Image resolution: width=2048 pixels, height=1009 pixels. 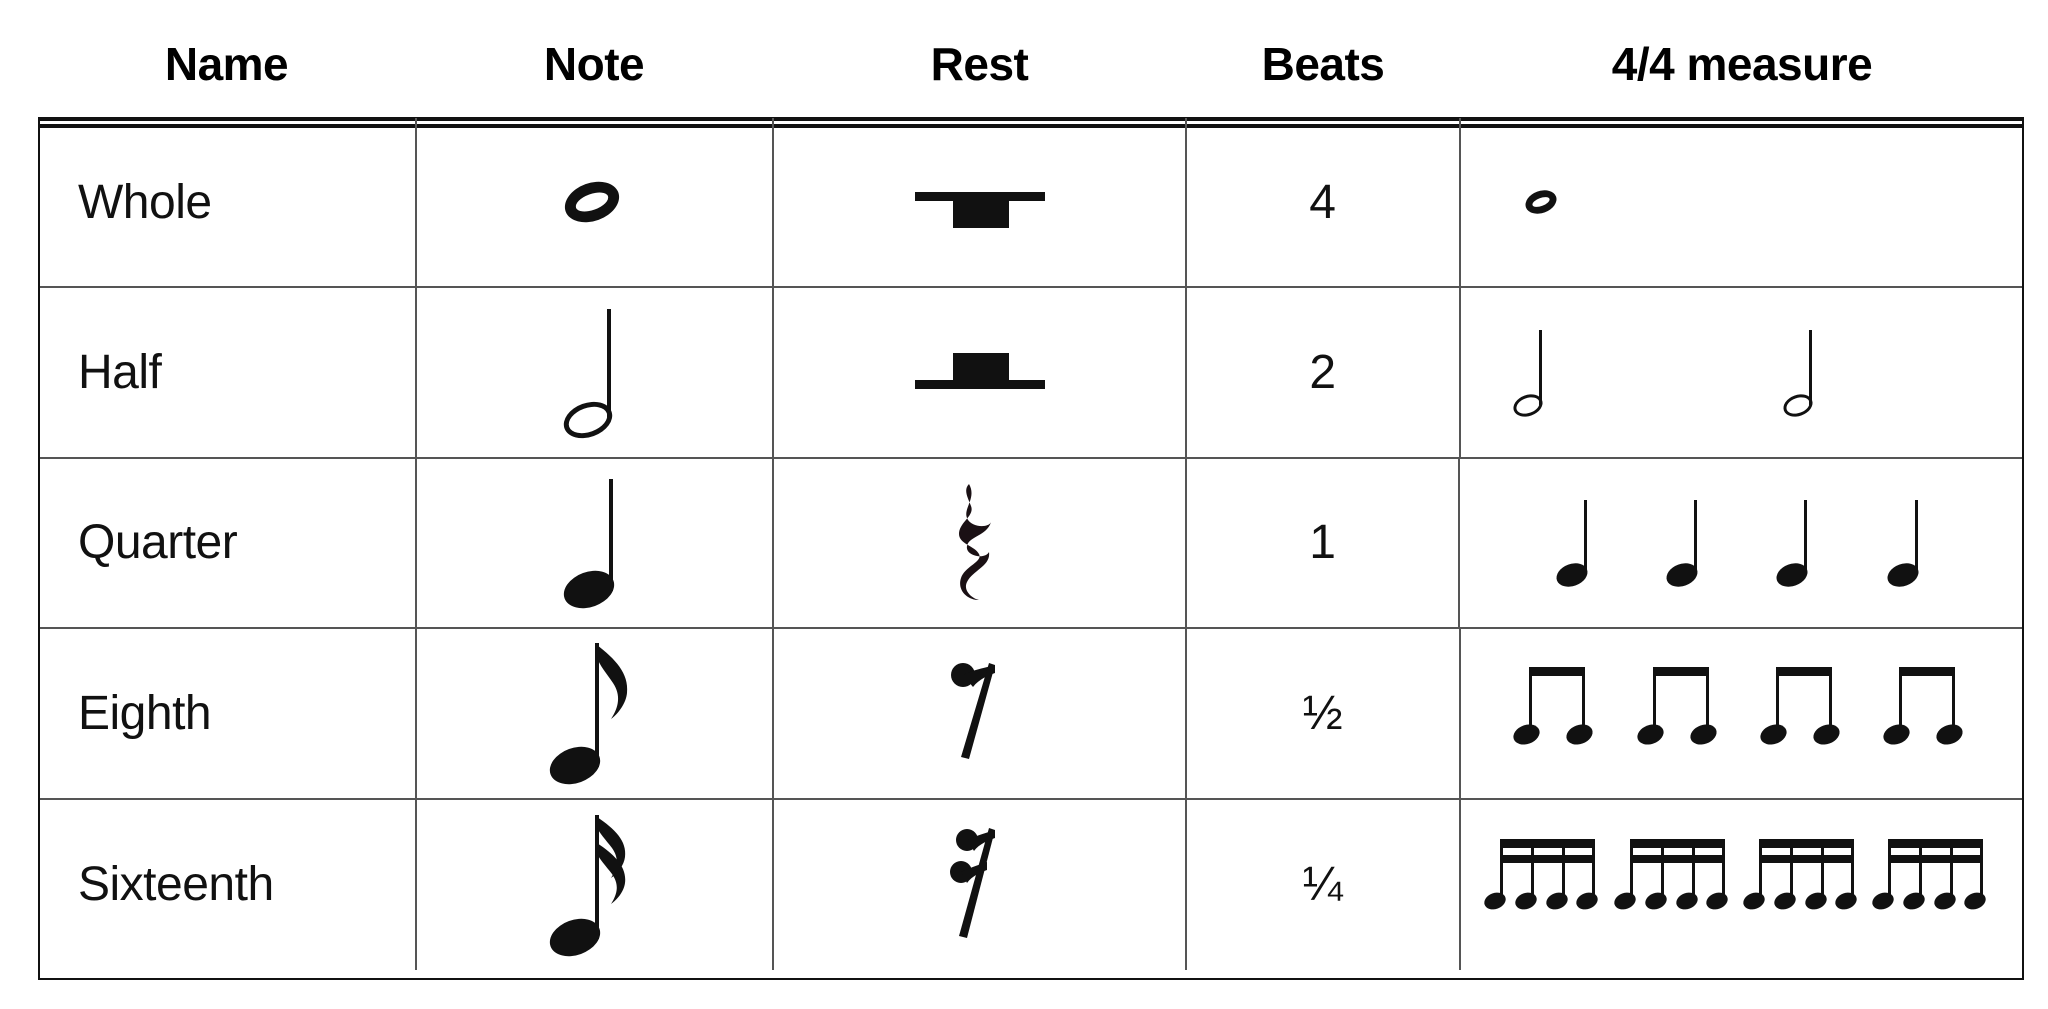 I want to click on row-name-label: Half, so click(x=120, y=373).